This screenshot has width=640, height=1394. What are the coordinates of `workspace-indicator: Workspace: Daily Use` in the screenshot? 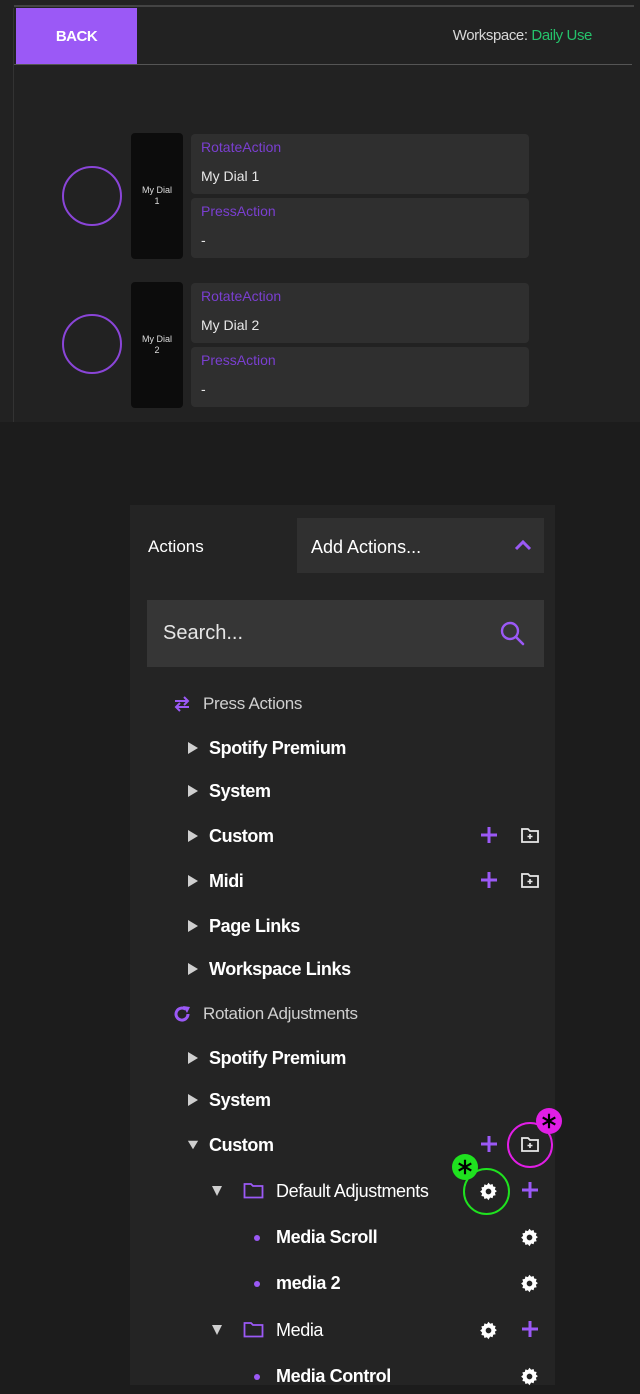 It's located at (522, 35).